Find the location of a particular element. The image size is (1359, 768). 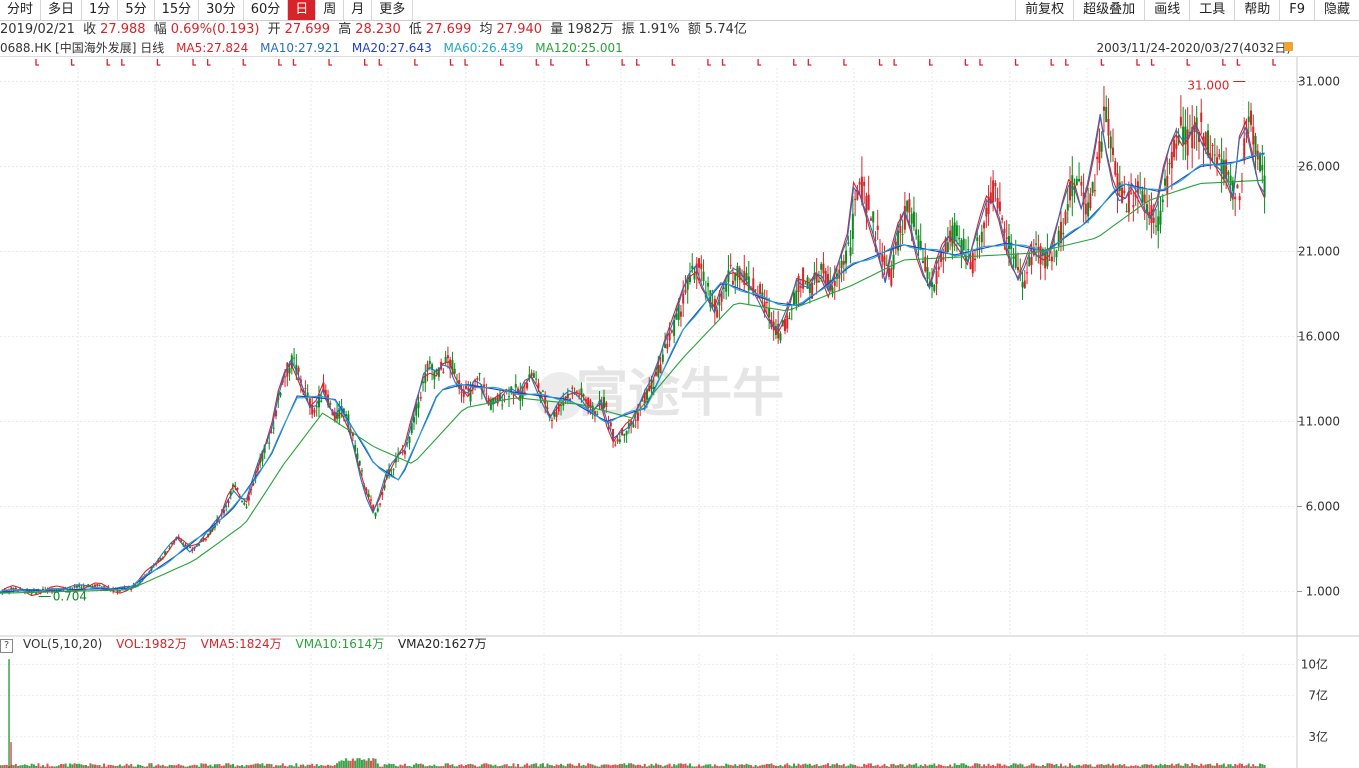

period-tab-1: 多日 is located at coordinates (62, 10).